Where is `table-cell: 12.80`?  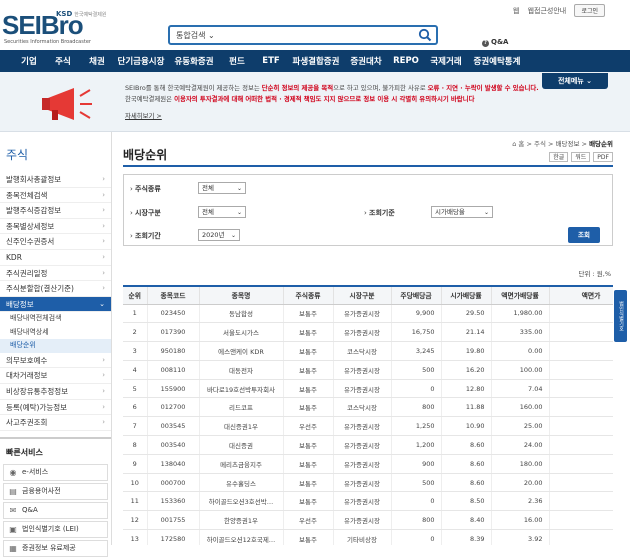 table-cell: 12.80 is located at coordinates (466, 389).